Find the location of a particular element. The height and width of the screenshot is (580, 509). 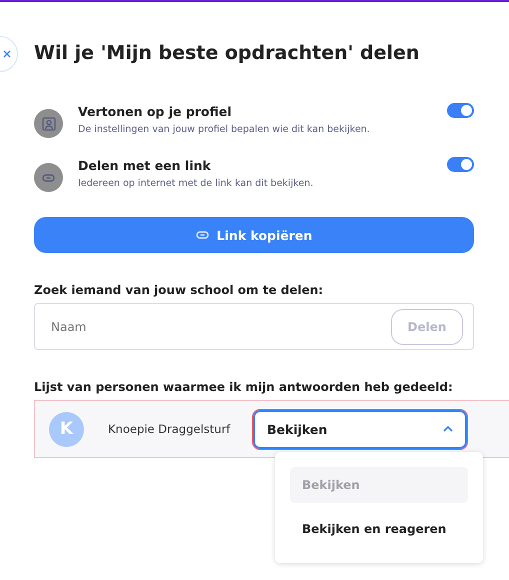

permission-select: Bekijken is located at coordinates (360, 429).